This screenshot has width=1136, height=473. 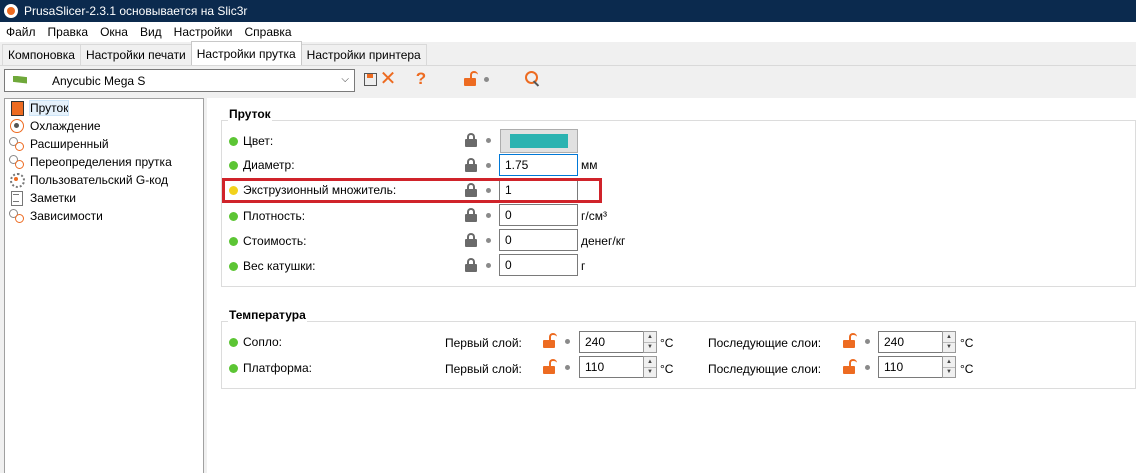 What do you see at coordinates (650, 342) in the screenshot?
I see `nozzle-first-layer-spinner: ▲ ▼` at bounding box center [650, 342].